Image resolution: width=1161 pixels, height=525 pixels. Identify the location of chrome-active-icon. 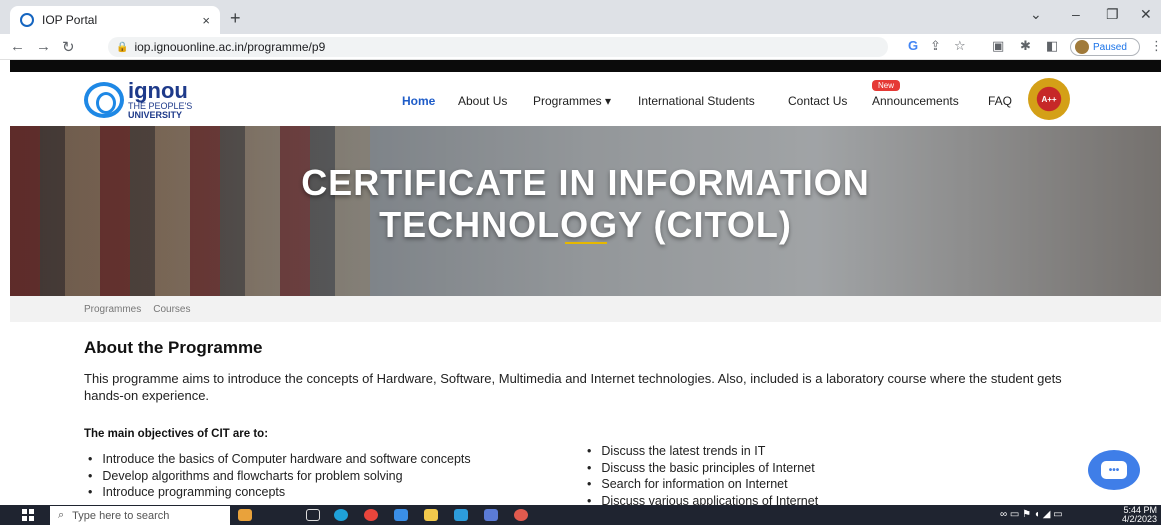
(521, 515).